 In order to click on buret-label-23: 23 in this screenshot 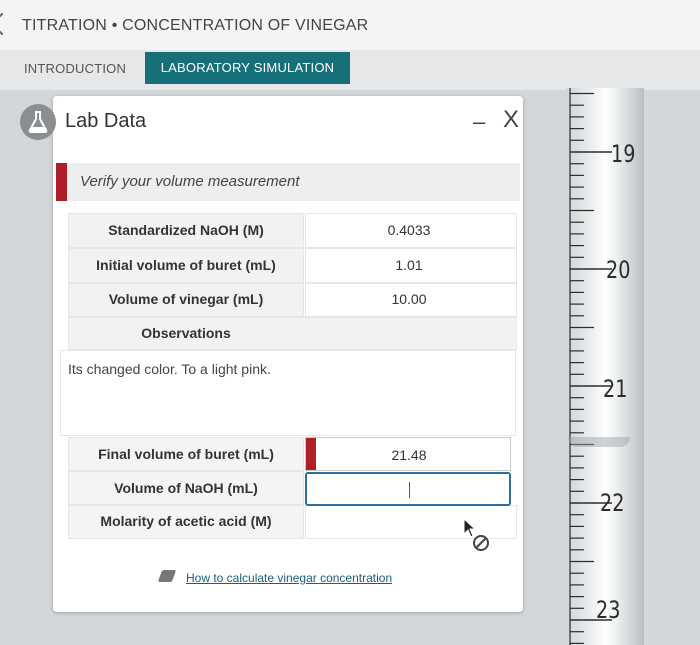, I will do `click(608, 610)`.